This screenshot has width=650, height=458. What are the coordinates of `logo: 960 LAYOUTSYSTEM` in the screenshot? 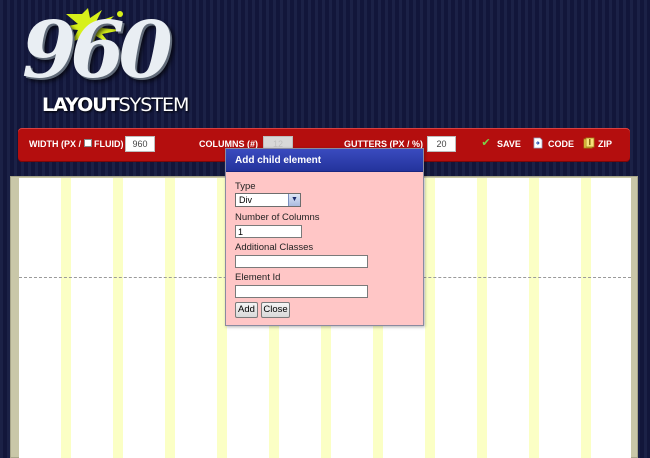 It's located at (101, 61).